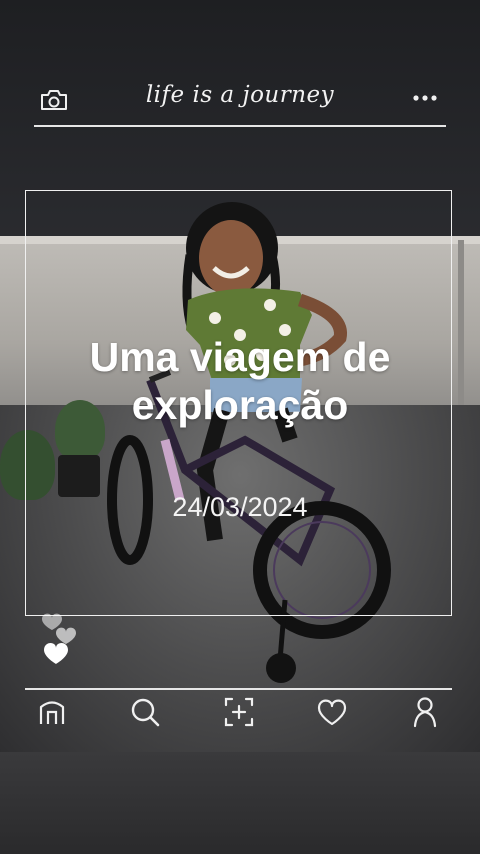 The height and width of the screenshot is (854, 480). Describe the element at coordinates (240, 405) in the screenshot. I see `headline-line-2: exploração` at that location.